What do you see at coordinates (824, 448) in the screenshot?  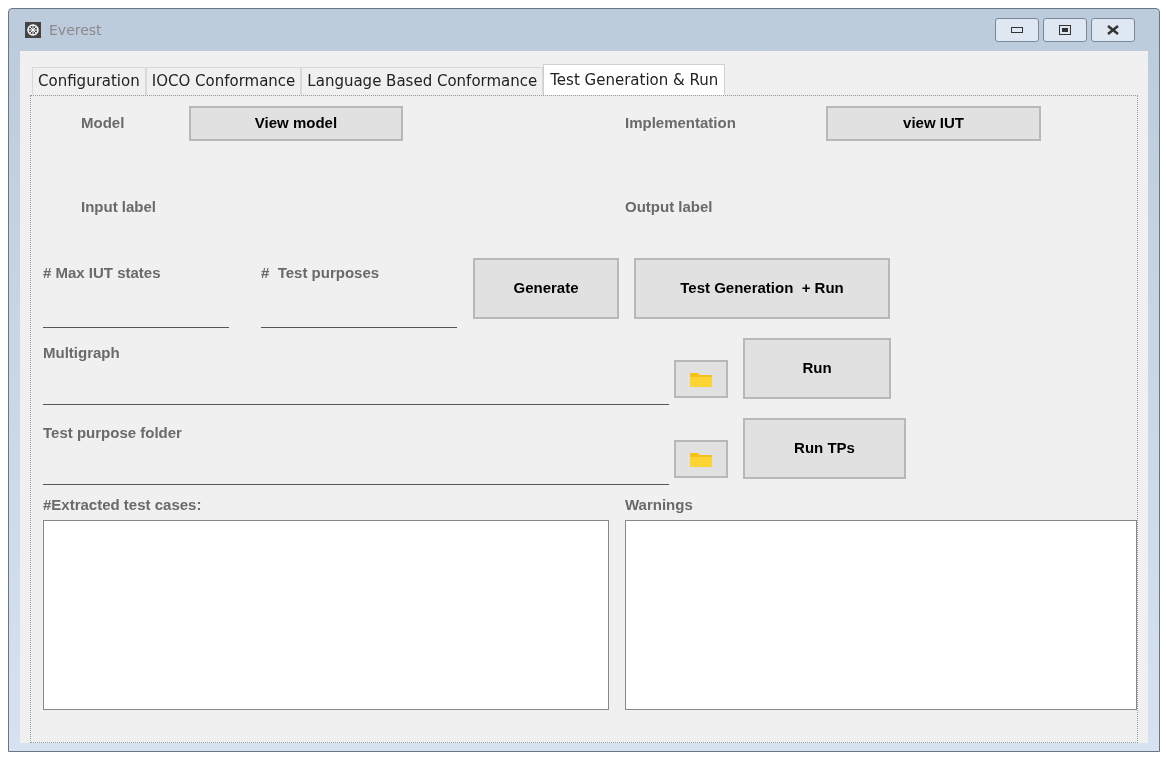 I see `run-tps-button: Run TPs` at bounding box center [824, 448].